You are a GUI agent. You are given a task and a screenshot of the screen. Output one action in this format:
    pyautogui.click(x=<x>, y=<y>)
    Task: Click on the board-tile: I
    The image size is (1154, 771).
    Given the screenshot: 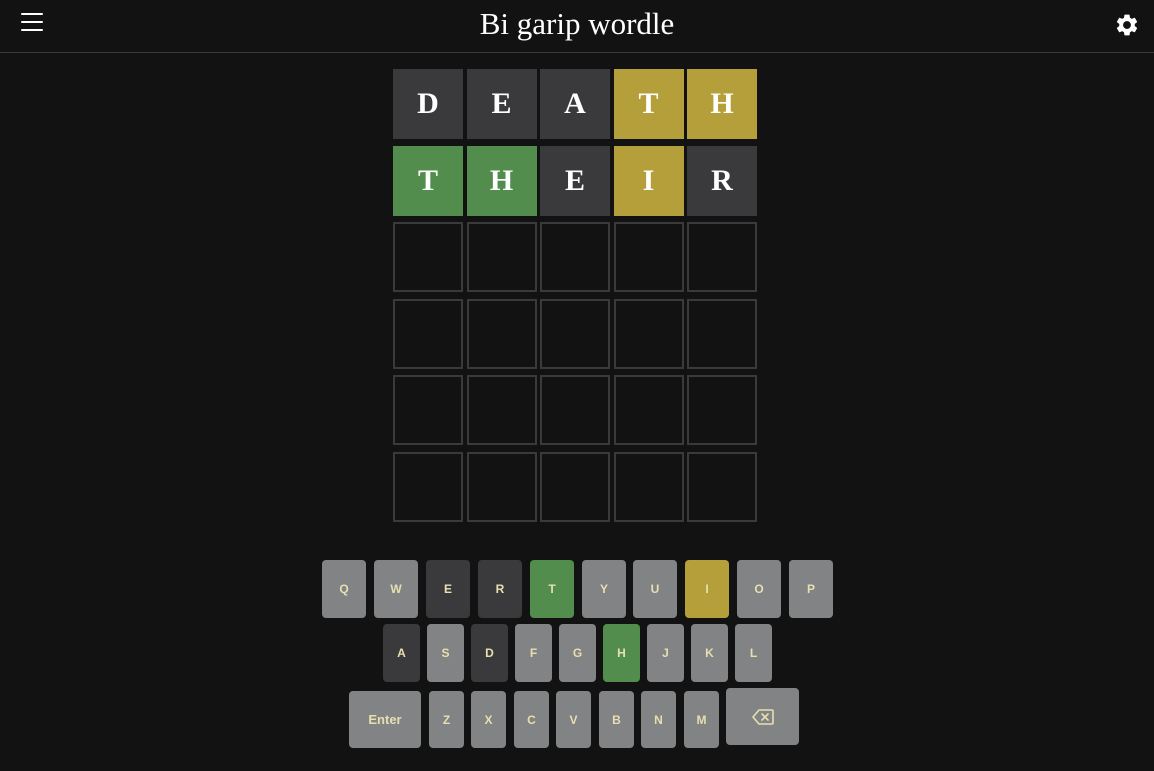 What is the action you would take?
    pyautogui.click(x=648, y=180)
    